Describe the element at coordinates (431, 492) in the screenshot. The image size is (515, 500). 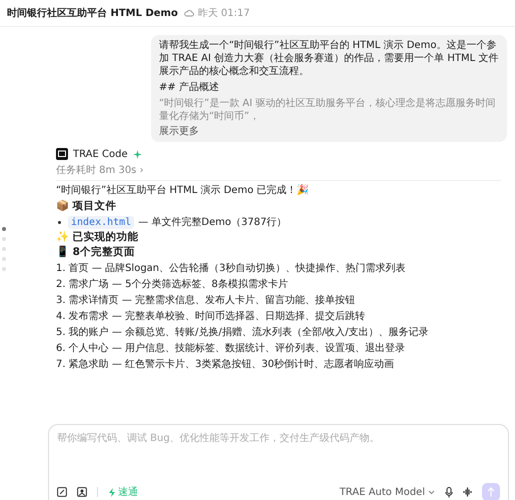
I see `chevron-down-icon` at that location.